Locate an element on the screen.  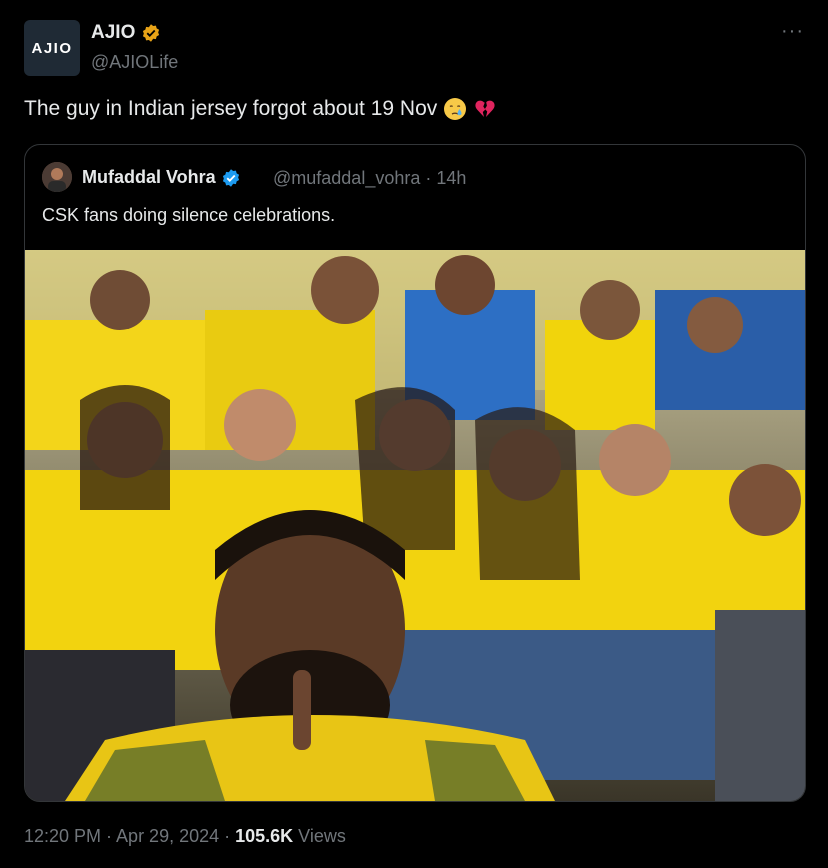
broken-heart-emoji-icon is located at coordinates (485, 108).